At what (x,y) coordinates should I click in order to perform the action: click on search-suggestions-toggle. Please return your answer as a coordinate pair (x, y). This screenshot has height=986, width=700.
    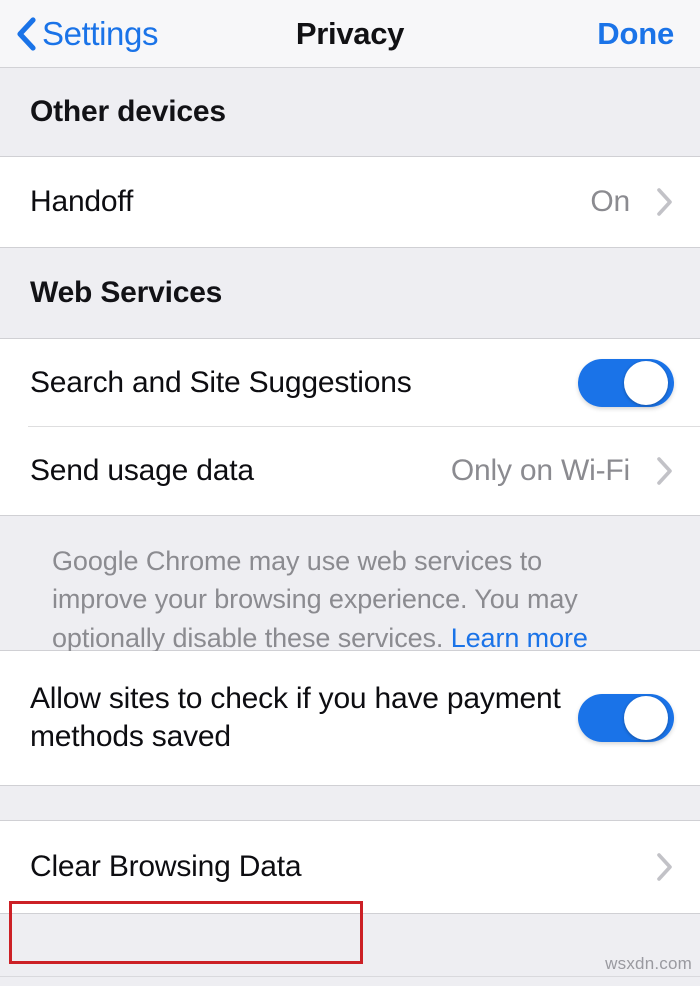
    Looking at the image, I should click on (626, 383).